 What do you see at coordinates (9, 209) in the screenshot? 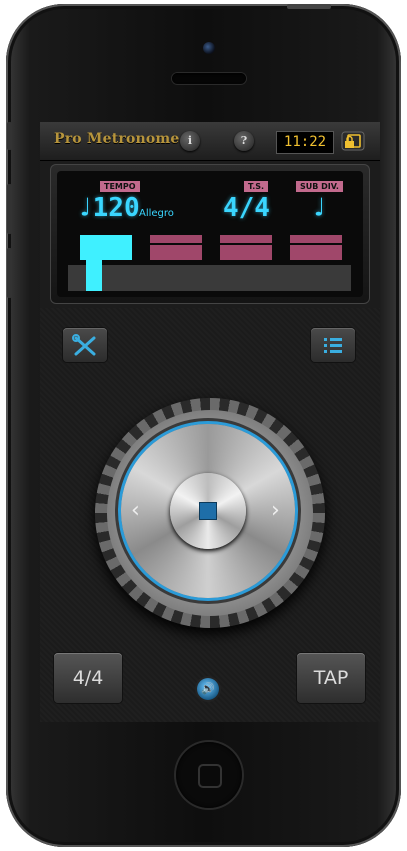
I see `volume-up-button` at bounding box center [9, 209].